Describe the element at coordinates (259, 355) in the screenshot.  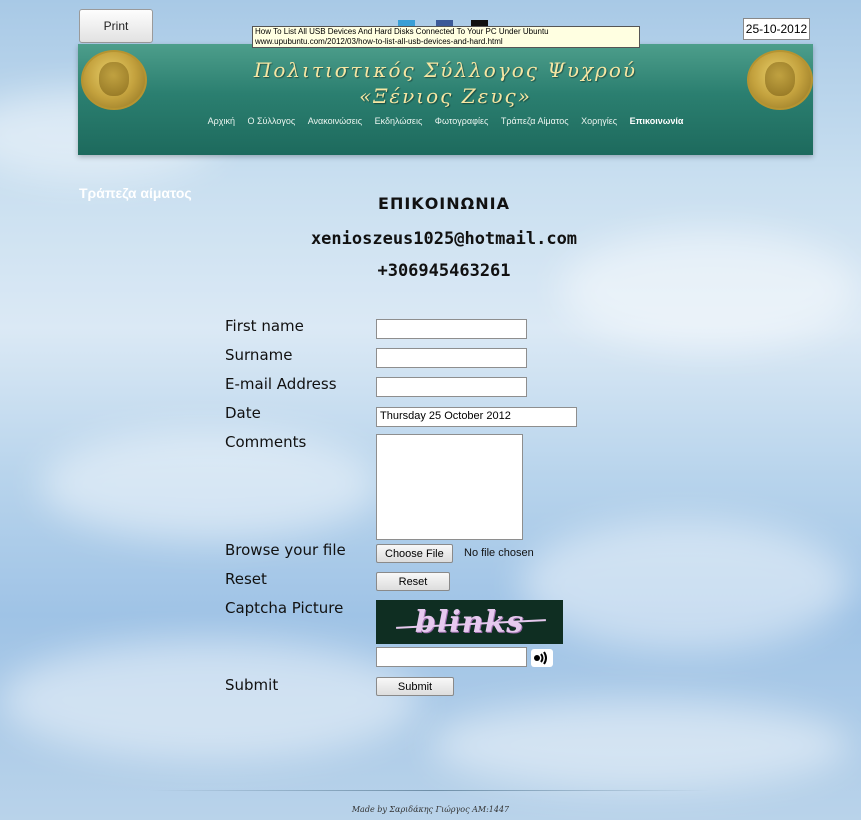
I see `surname-label: Surname` at that location.